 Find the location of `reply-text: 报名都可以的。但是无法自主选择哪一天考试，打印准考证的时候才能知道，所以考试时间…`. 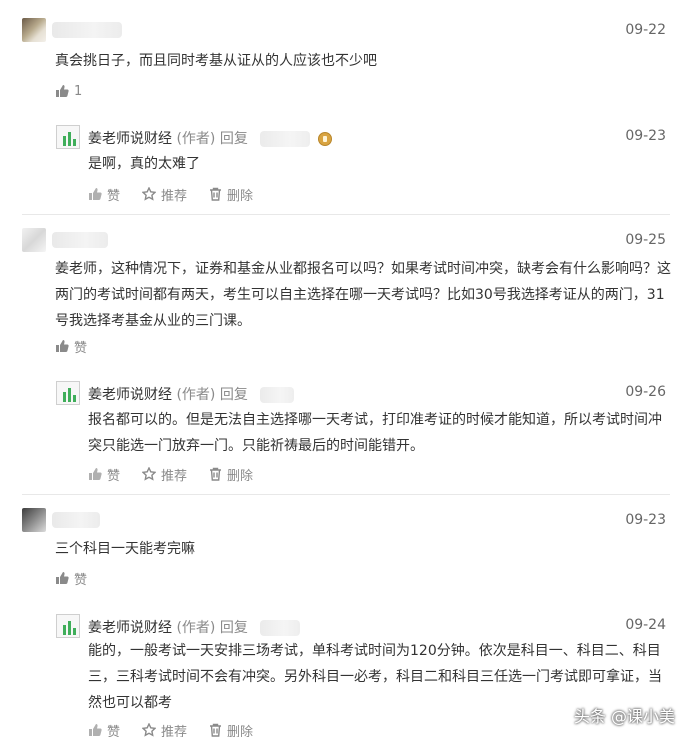

reply-text: 报名都可以的。但是无法自主选择哪一天考试，打印准考证的时候才能知道，所以考试时间… is located at coordinates (375, 433).